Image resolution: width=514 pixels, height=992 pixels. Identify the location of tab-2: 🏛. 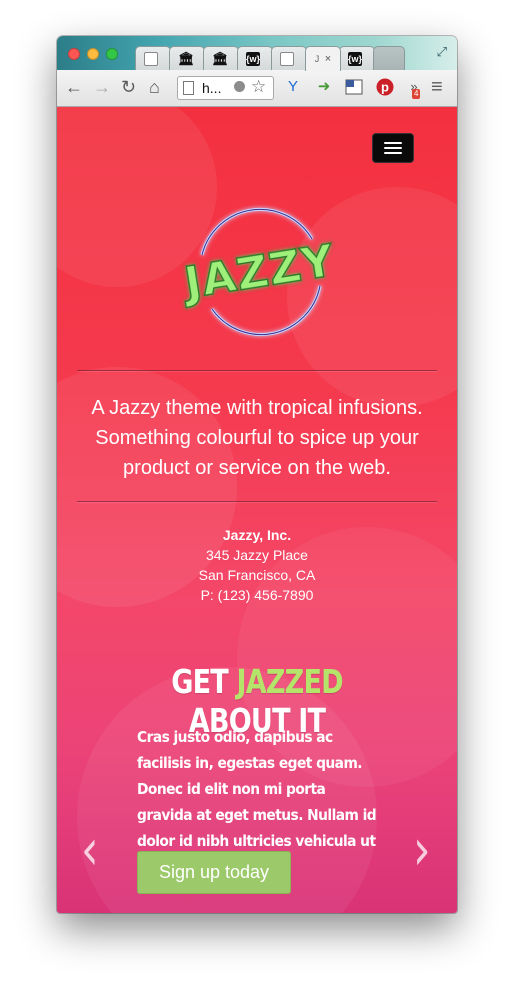
(187, 58).